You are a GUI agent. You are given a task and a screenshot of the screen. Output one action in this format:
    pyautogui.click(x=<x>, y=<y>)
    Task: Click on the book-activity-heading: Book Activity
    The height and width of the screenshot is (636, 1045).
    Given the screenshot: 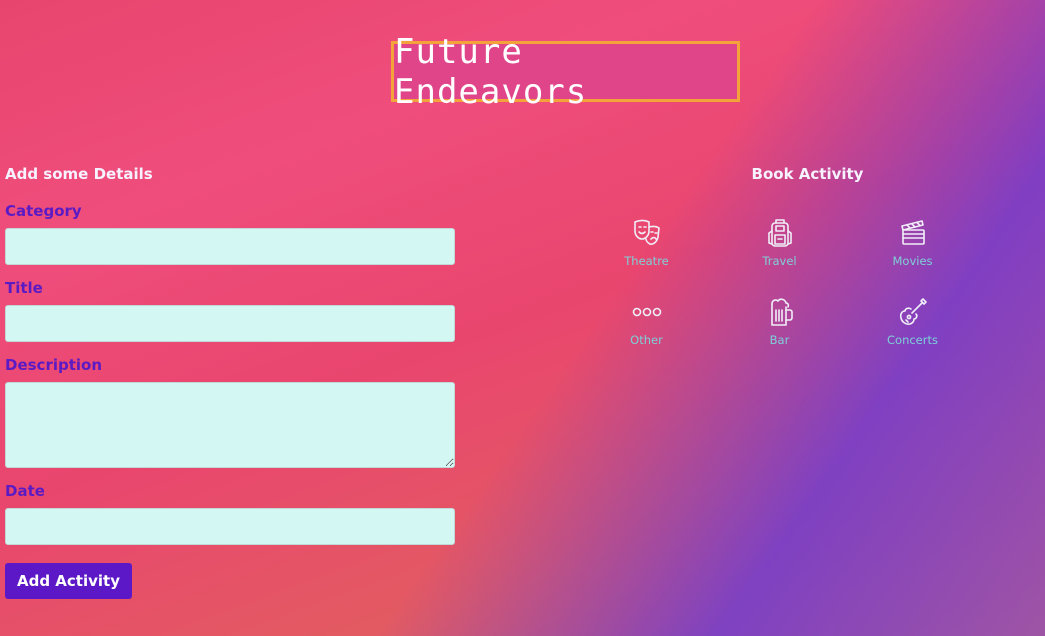 What is the action you would take?
    pyautogui.click(x=807, y=174)
    